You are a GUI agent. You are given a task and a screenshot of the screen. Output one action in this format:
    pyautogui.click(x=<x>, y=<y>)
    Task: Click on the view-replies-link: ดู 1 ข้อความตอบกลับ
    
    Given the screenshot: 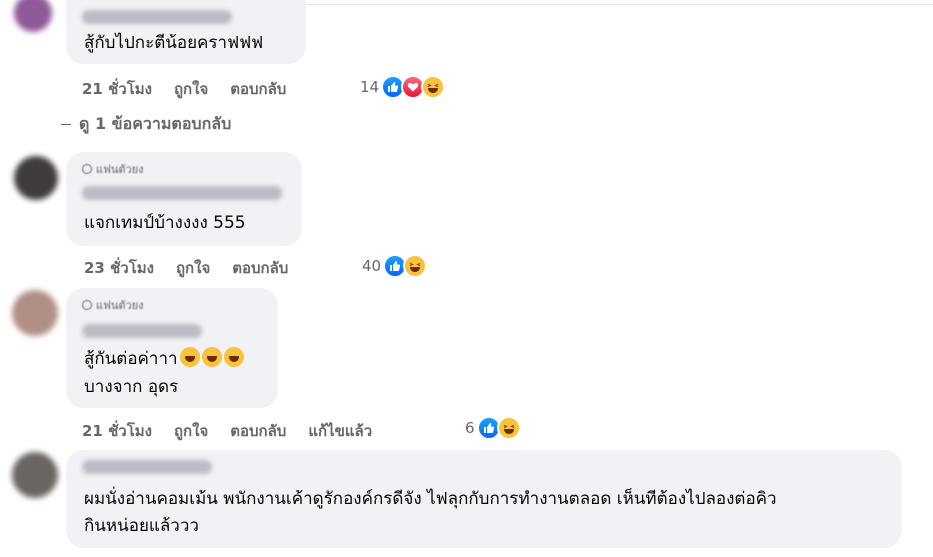 What is the action you would take?
    pyautogui.click(x=146, y=124)
    